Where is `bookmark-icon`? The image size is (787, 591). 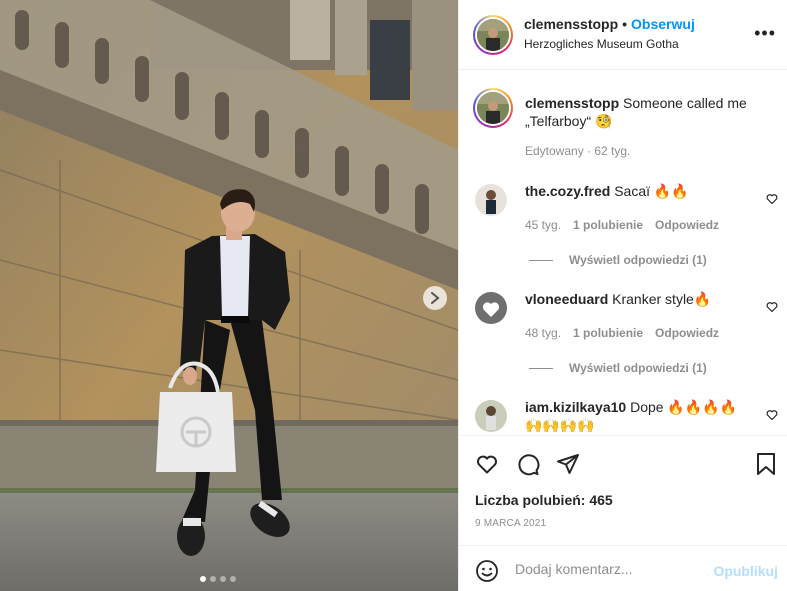
bookmark-icon is located at coordinates (766, 464).